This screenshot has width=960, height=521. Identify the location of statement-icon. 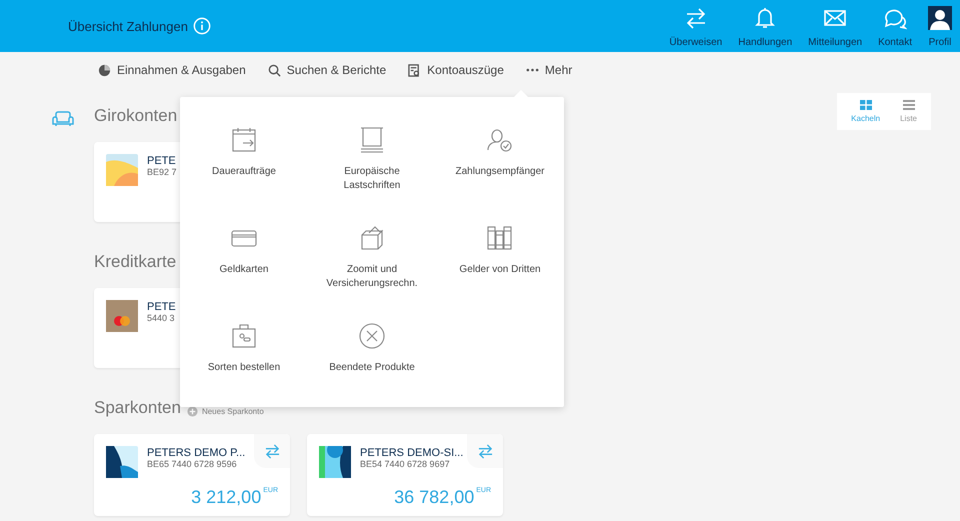
(415, 70).